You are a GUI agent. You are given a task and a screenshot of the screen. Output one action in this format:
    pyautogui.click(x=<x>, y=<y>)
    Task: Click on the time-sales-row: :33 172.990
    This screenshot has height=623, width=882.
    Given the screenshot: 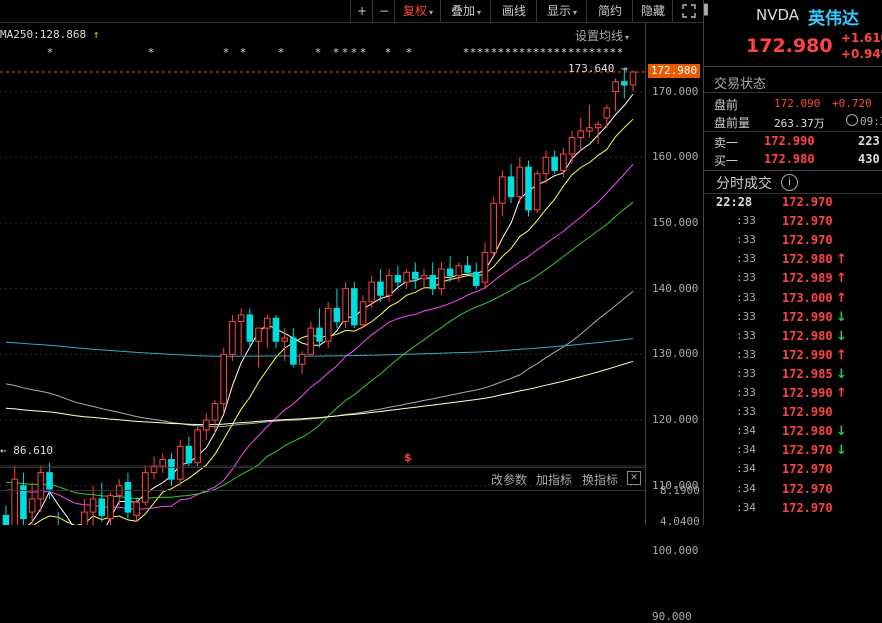 What is the action you would take?
    pyautogui.click(x=793, y=414)
    